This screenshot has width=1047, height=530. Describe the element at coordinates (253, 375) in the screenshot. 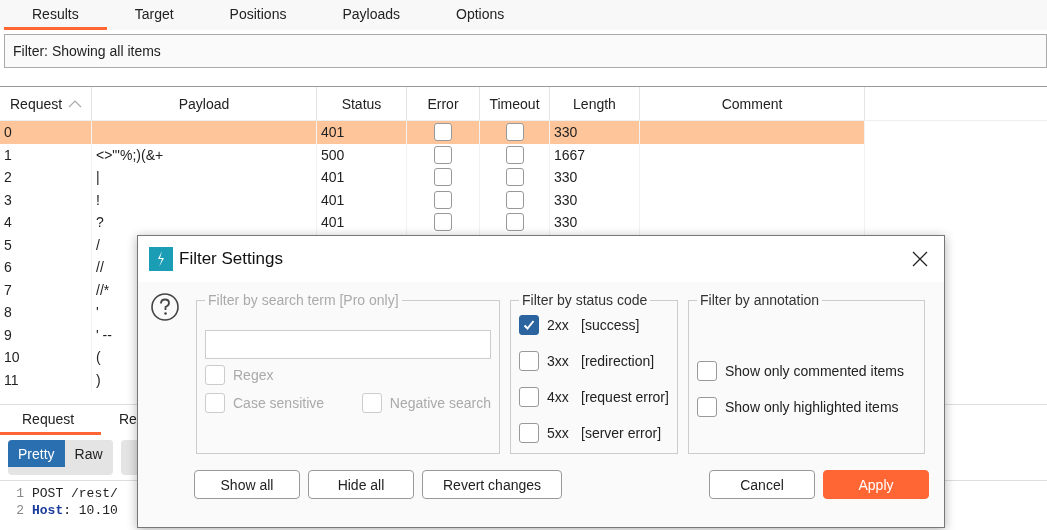

I see `checkbox-label: Regex` at that location.